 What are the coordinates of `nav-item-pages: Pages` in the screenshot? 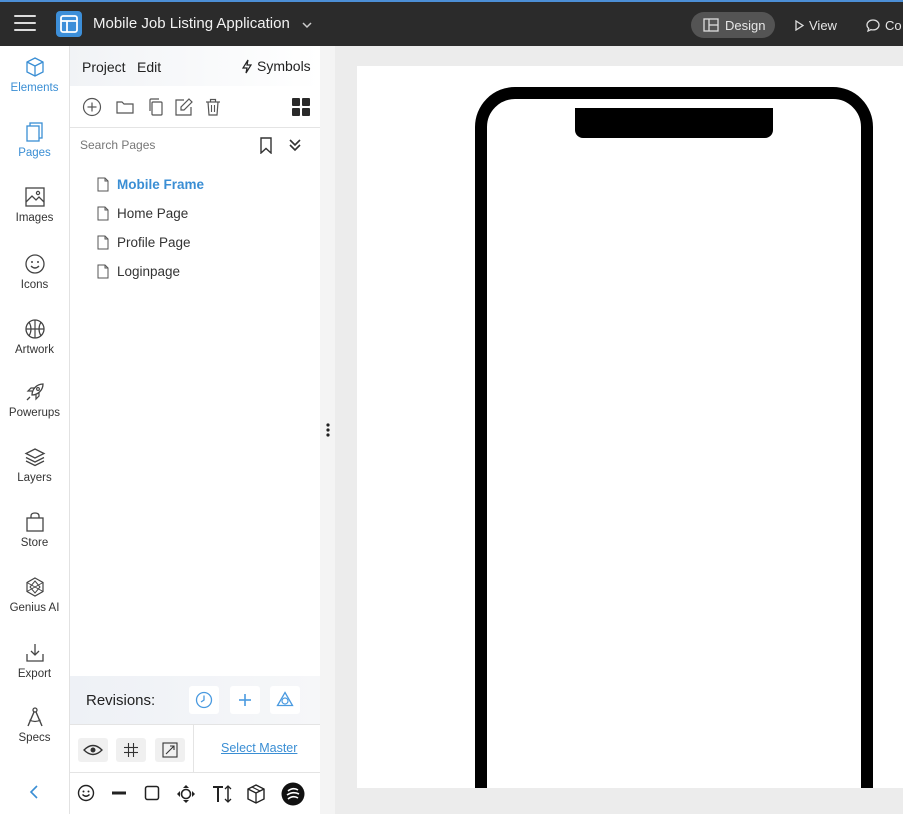 It's located at (34, 140).